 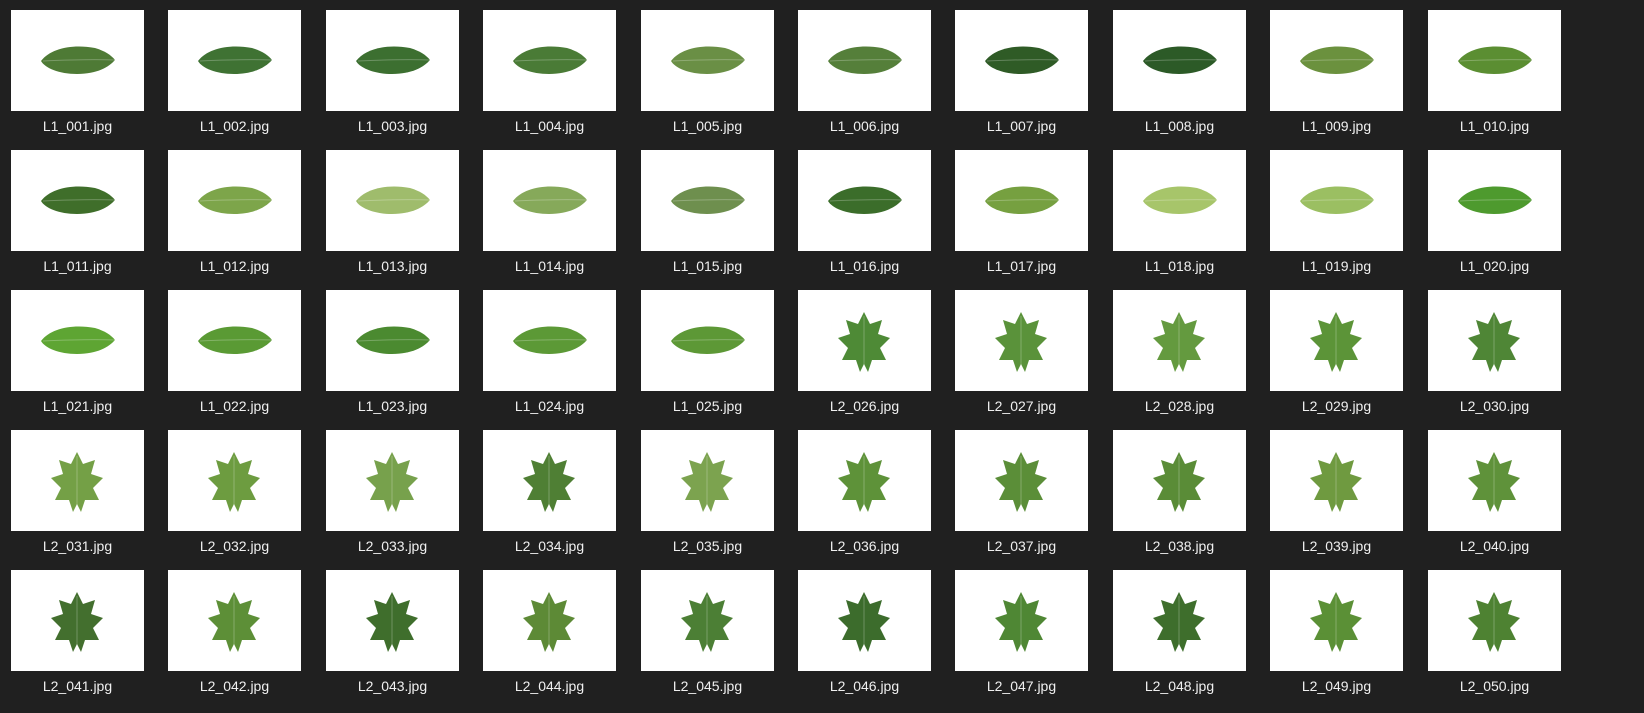 I want to click on file-item: L2_031.jpg, so click(x=77, y=494).